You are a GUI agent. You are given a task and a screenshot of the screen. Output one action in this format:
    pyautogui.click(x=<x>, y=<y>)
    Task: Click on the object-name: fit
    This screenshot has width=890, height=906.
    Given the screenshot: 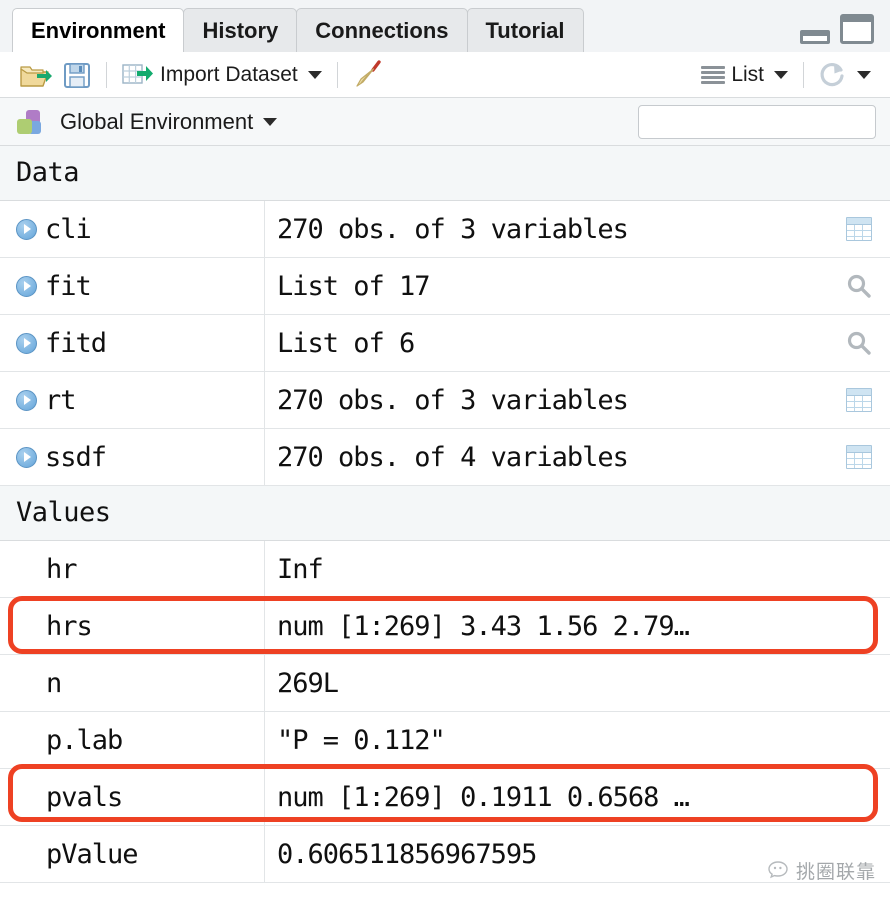 What is the action you would take?
    pyautogui.click(x=68, y=286)
    